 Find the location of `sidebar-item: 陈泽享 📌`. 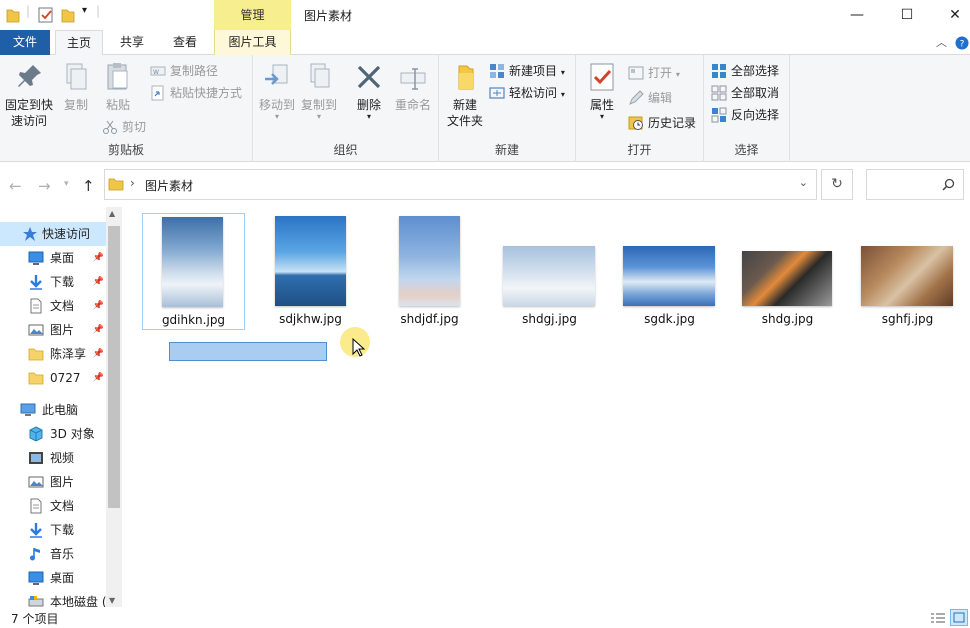

sidebar-item: 陈泽享 📌 is located at coordinates (53, 354).